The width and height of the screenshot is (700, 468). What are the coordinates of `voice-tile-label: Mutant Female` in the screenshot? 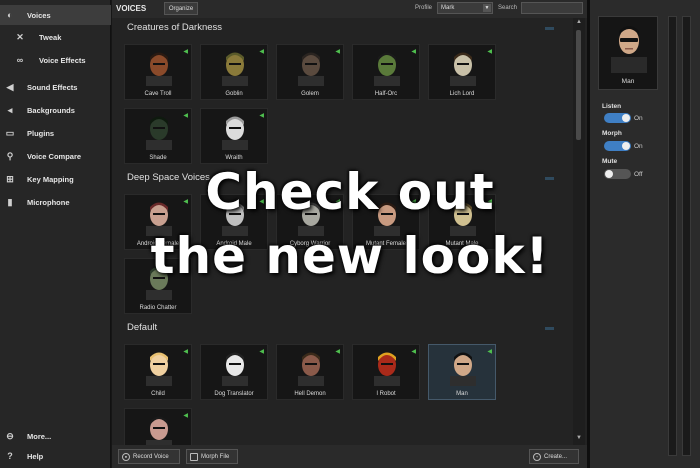 It's located at (386, 244).